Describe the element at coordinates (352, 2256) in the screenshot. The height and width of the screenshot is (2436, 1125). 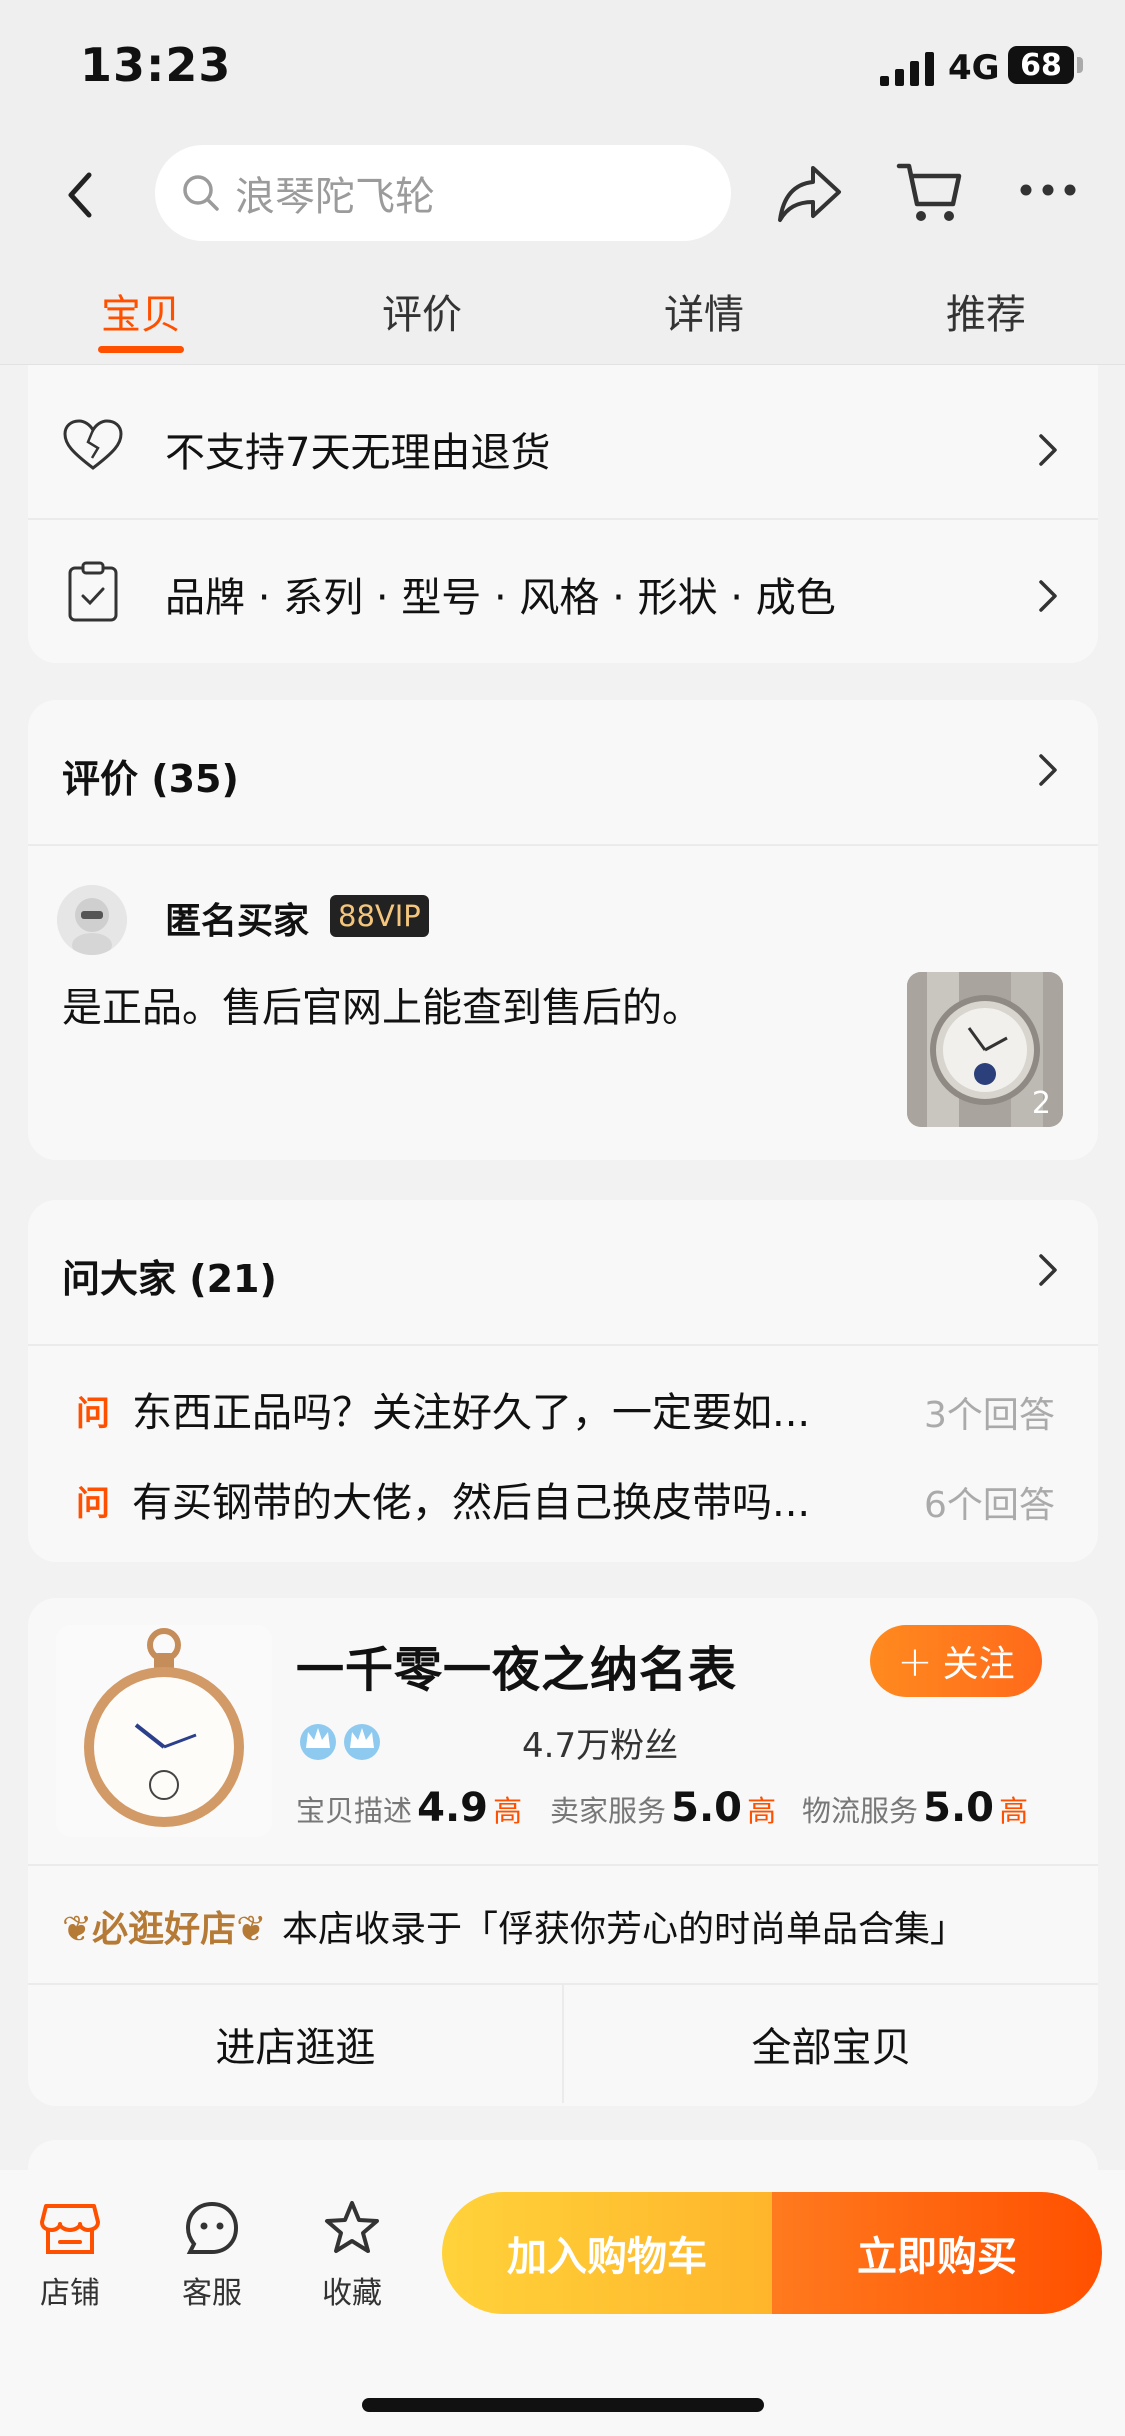
I see `favorite-button: 收藏` at that location.